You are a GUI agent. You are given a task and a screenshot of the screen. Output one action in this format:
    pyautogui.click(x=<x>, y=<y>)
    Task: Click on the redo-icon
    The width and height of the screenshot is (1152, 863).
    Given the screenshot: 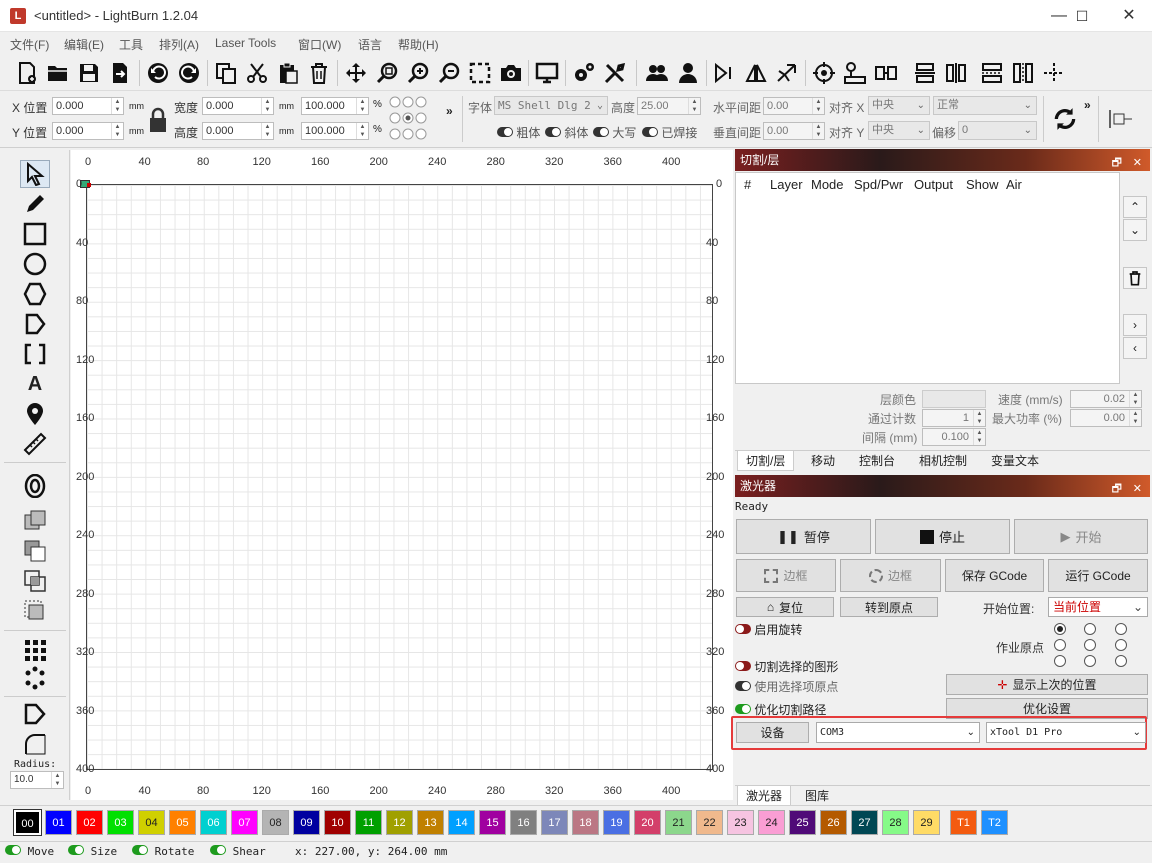 What is the action you would take?
    pyautogui.click(x=189, y=73)
    